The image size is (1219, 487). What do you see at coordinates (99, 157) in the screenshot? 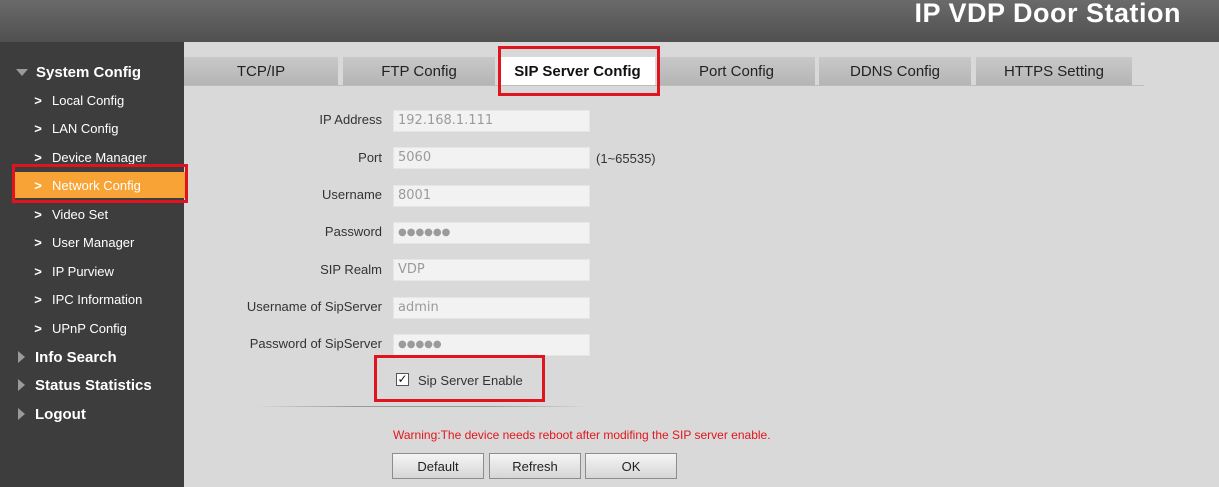
I see `sidebar-item-label: Device Manager` at bounding box center [99, 157].